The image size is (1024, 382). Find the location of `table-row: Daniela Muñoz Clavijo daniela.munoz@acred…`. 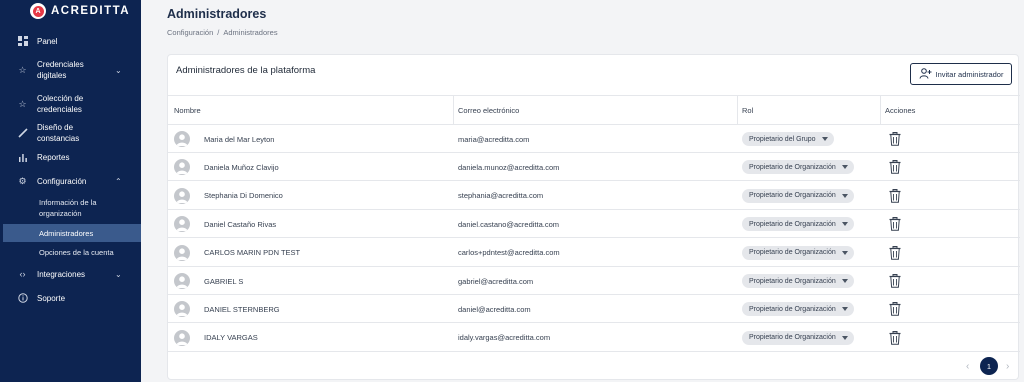

table-row: Daniela Muñoz Clavijo daniela.munoz@acred… is located at coordinates (594, 167).